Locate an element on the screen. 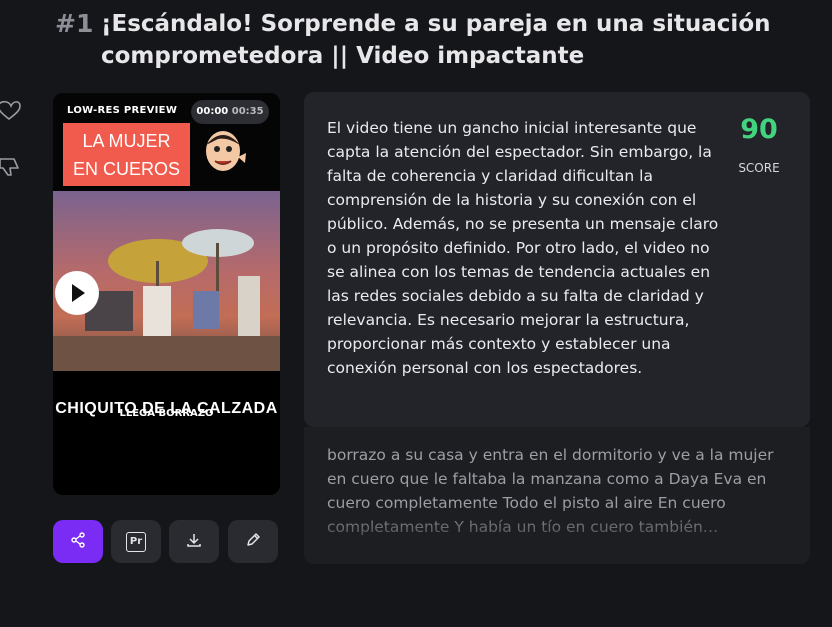 This screenshot has width=832, height=627. overlay-title-box: LA MUJER EN CUEROS is located at coordinates (126, 154).